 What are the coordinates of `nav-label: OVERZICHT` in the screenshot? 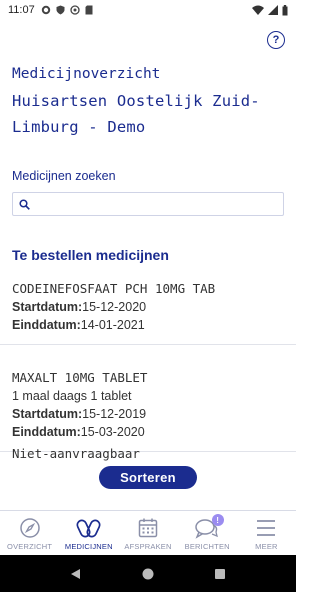 It's located at (30, 546).